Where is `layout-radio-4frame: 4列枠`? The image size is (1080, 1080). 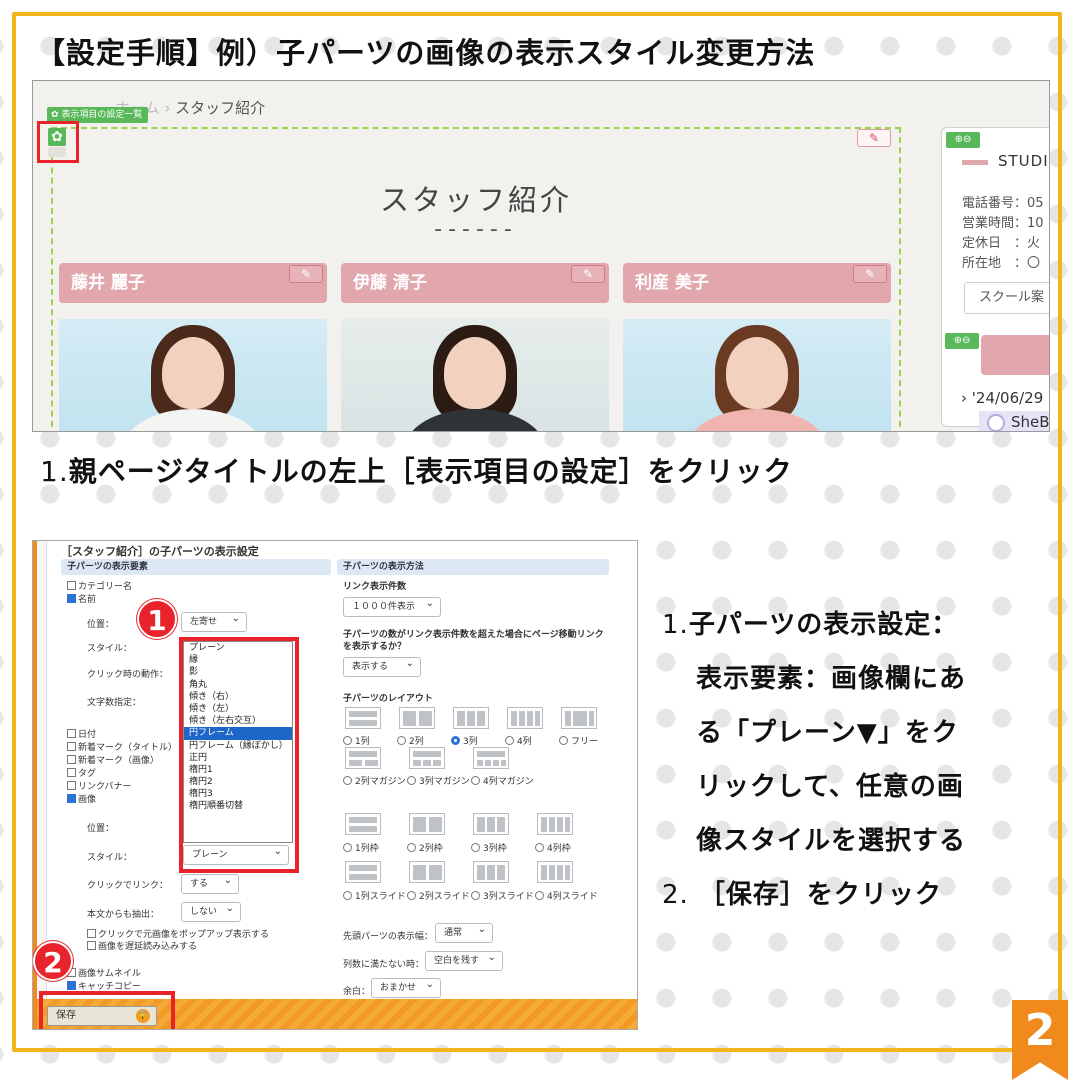 layout-radio-4frame: 4列枠 is located at coordinates (553, 847).